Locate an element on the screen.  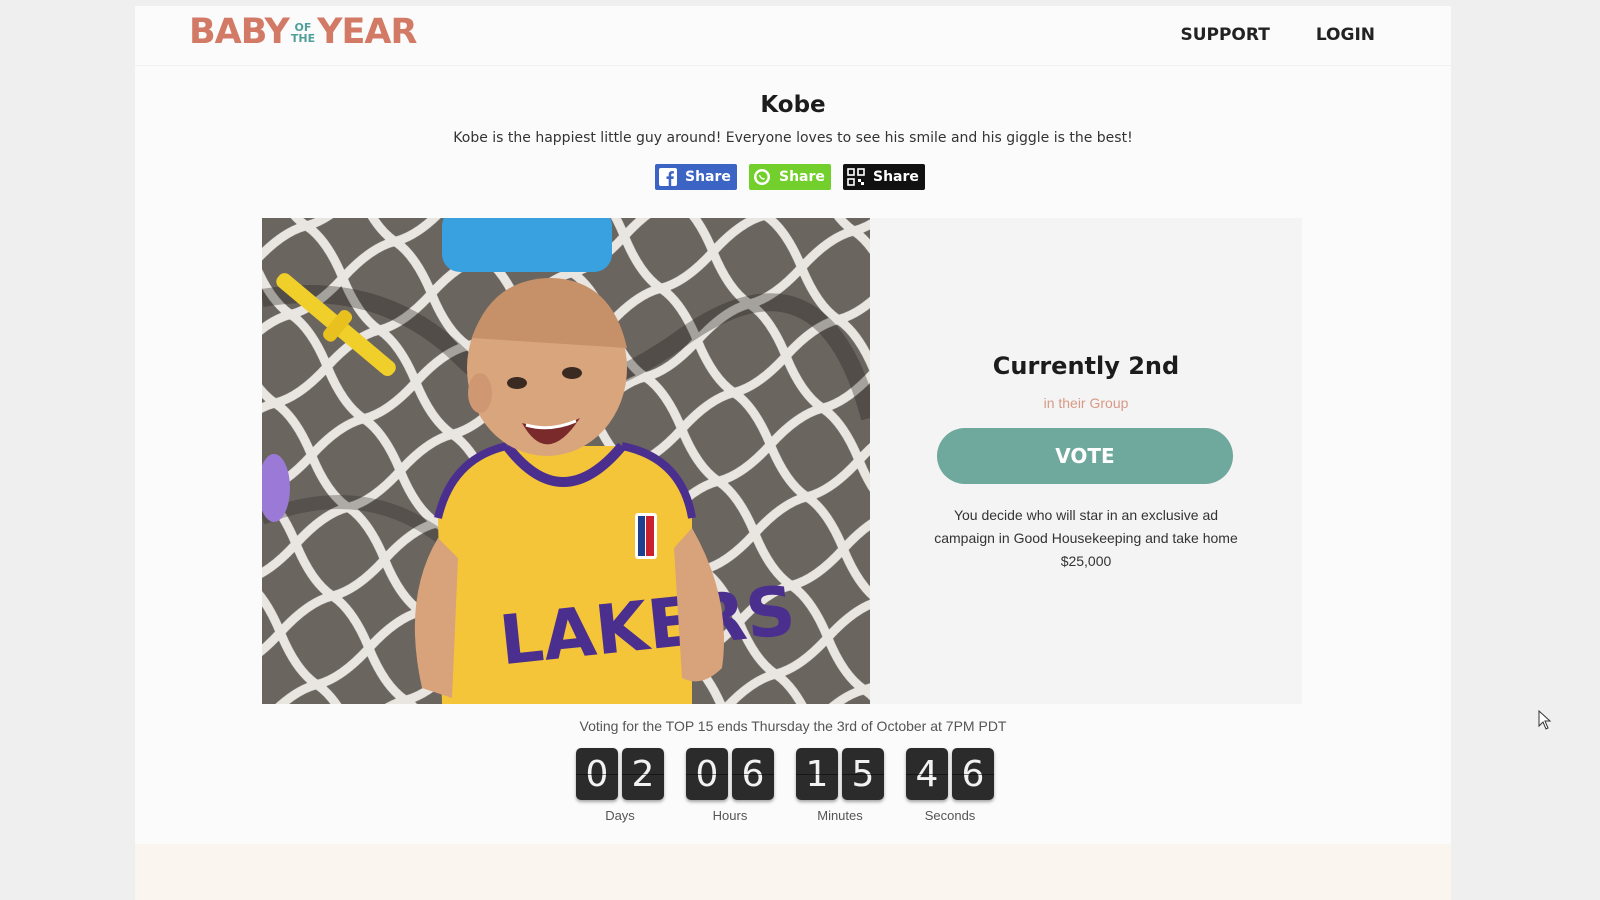
facebook-share-button: Share is located at coordinates (696, 177).